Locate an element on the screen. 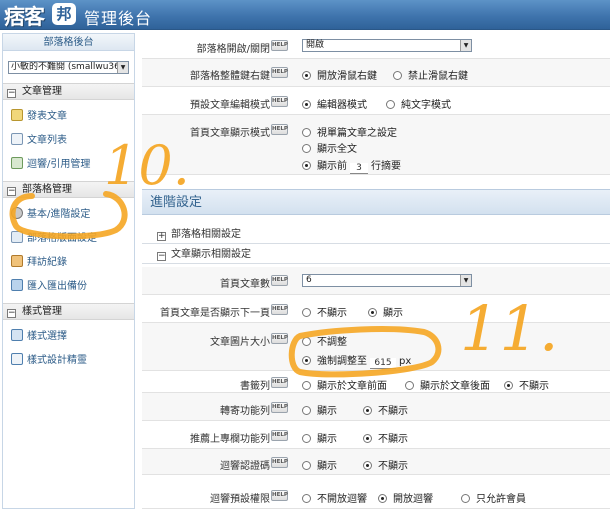  home-post-count-select: 6 ▼ is located at coordinates (387, 280).